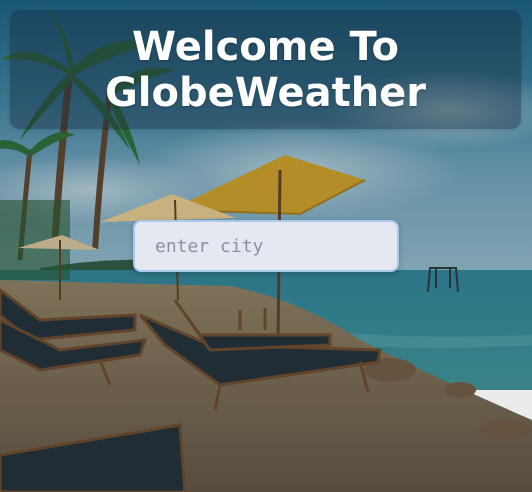 The height and width of the screenshot is (492, 532). Describe the element at coordinates (266, 246) in the screenshot. I see `city-search-input` at that location.